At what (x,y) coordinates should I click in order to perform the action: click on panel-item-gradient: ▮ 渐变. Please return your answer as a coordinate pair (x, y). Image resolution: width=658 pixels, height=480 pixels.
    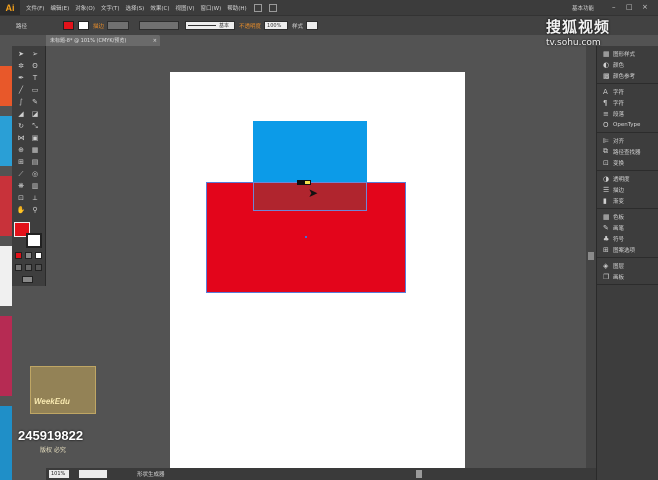
    Looking at the image, I should click on (627, 200).